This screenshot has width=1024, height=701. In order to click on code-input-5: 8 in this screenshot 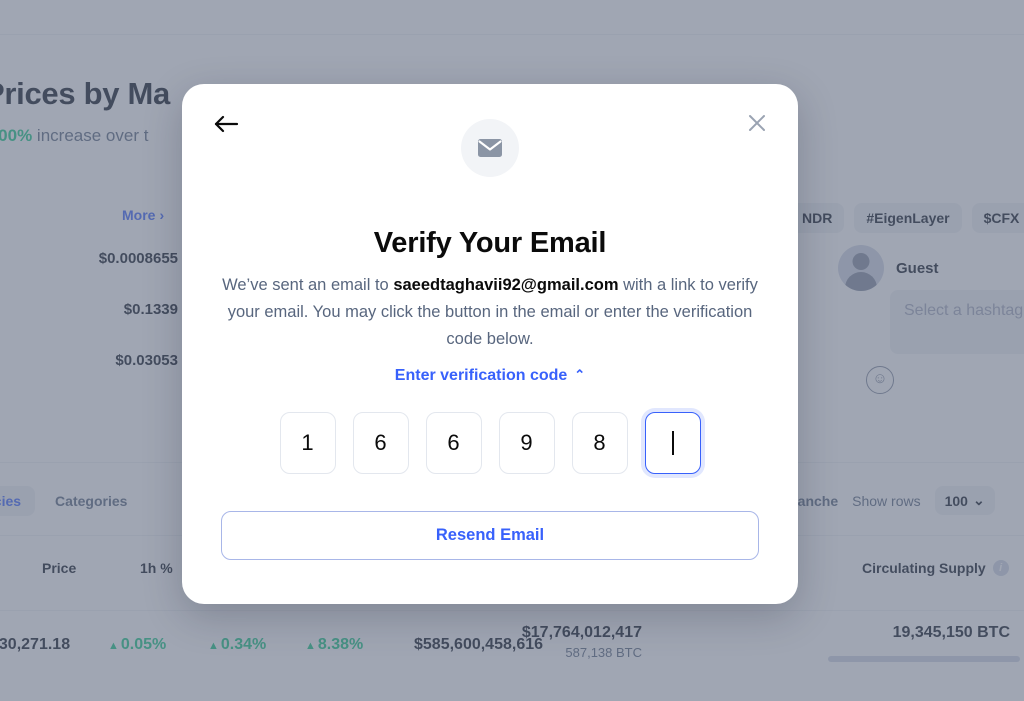, I will do `click(599, 443)`.